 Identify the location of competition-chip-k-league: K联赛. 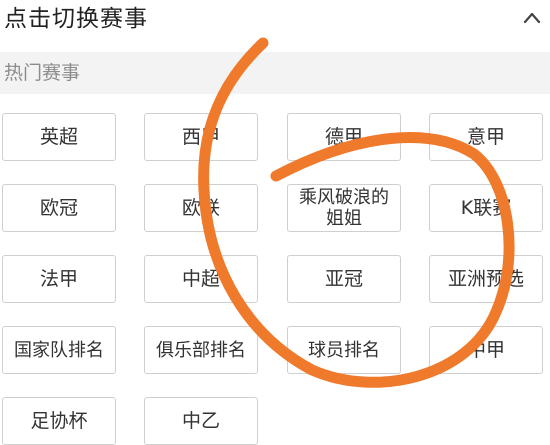
(486, 208).